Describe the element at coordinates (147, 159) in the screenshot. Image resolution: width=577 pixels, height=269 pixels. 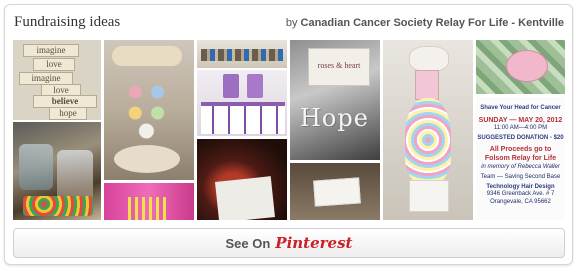
I see `cookie-plate` at that location.